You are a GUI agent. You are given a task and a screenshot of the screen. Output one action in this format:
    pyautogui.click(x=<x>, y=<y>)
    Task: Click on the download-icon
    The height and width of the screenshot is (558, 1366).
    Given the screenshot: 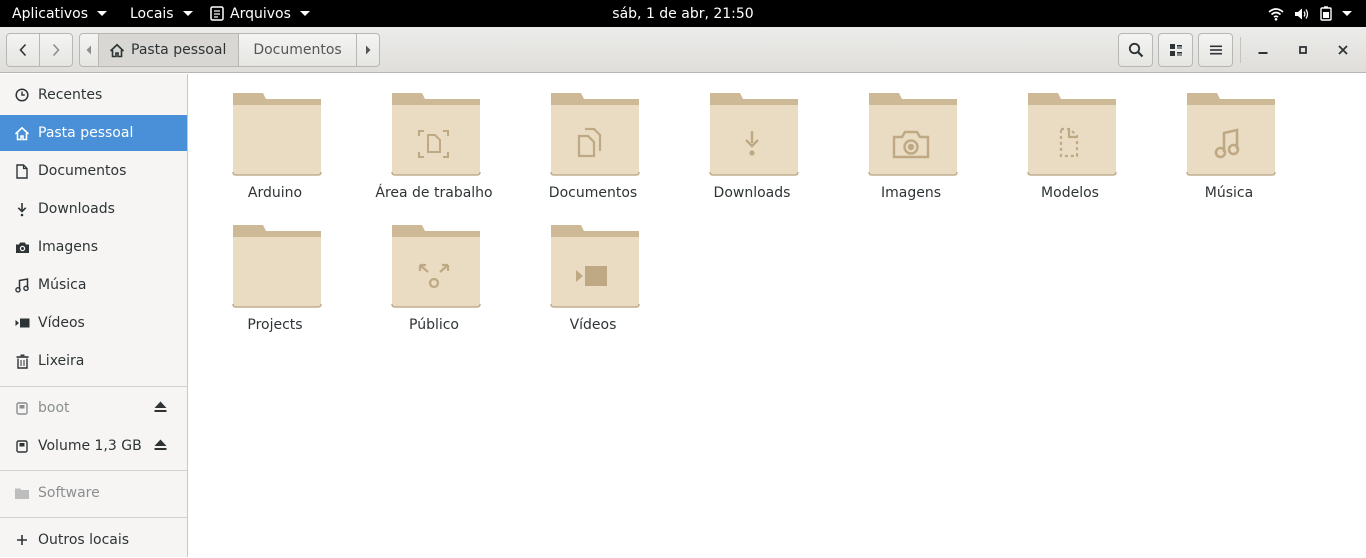 What is the action you would take?
    pyautogui.click(x=22, y=209)
    